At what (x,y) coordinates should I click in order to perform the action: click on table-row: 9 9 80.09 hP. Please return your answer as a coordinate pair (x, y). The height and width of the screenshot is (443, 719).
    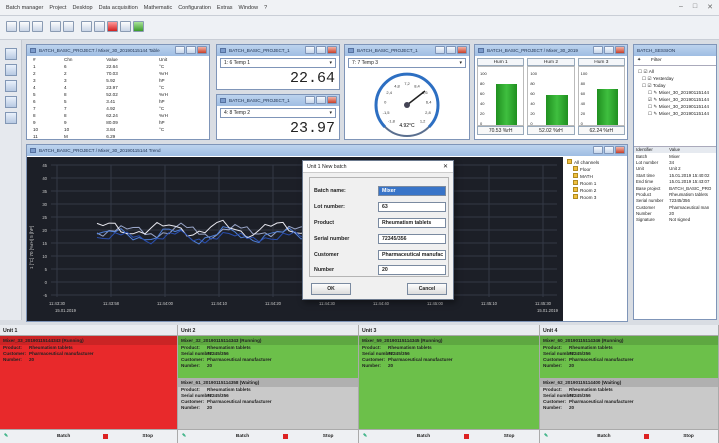
    Looking at the image, I should click on (116, 122).